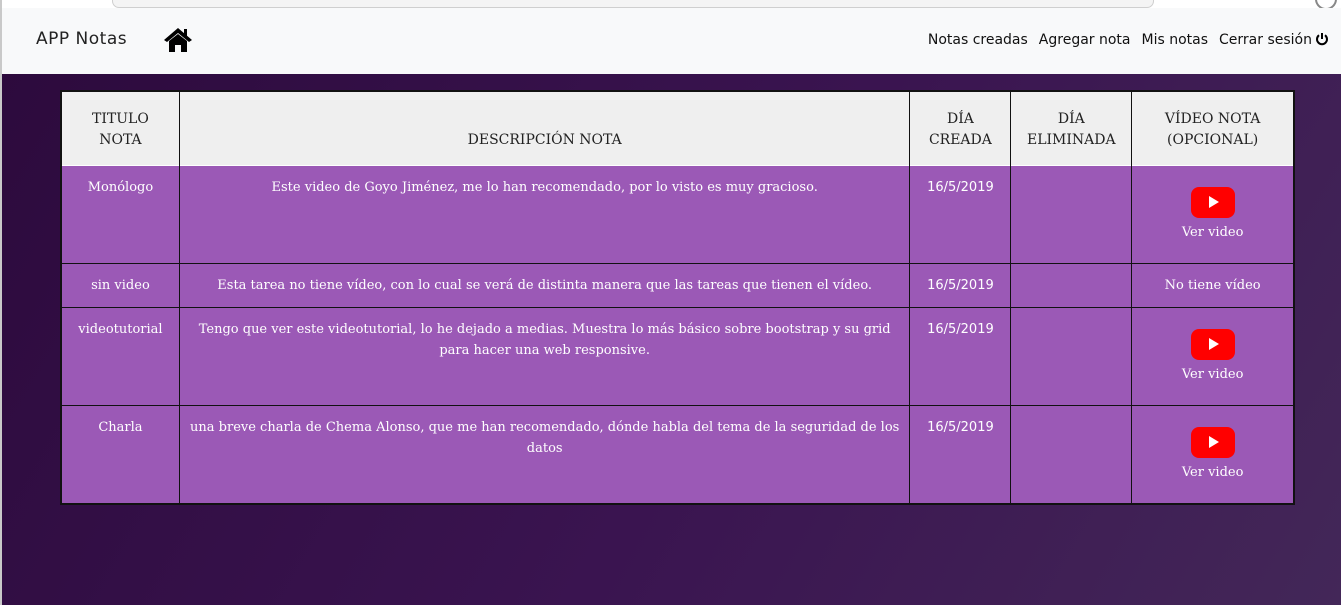 The image size is (1341, 605). What do you see at coordinates (1213, 128) in the screenshot?
I see `header-video: VÍDEO NOTA (OPCIONAL)` at bounding box center [1213, 128].